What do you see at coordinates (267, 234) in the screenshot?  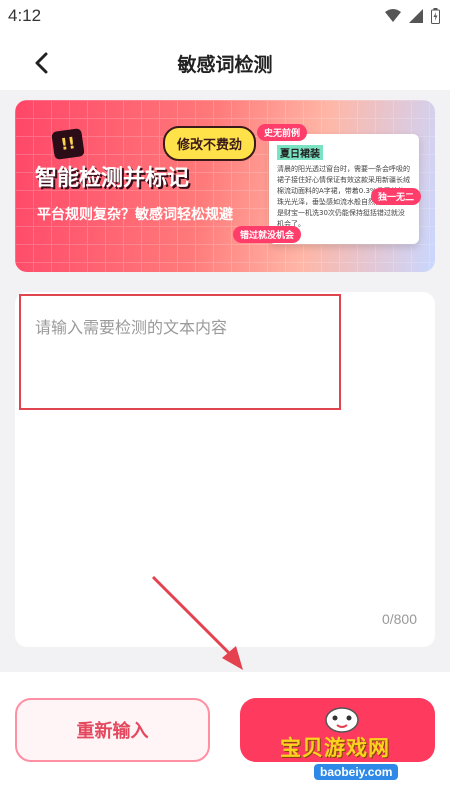 I see `sensitive-tag: 错过就没机会` at bounding box center [267, 234].